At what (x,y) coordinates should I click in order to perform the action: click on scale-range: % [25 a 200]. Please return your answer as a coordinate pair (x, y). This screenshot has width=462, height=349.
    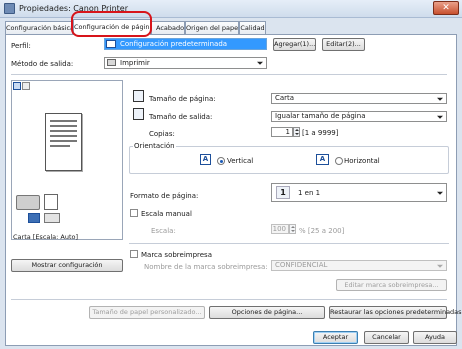
    Looking at the image, I should click on (322, 231).